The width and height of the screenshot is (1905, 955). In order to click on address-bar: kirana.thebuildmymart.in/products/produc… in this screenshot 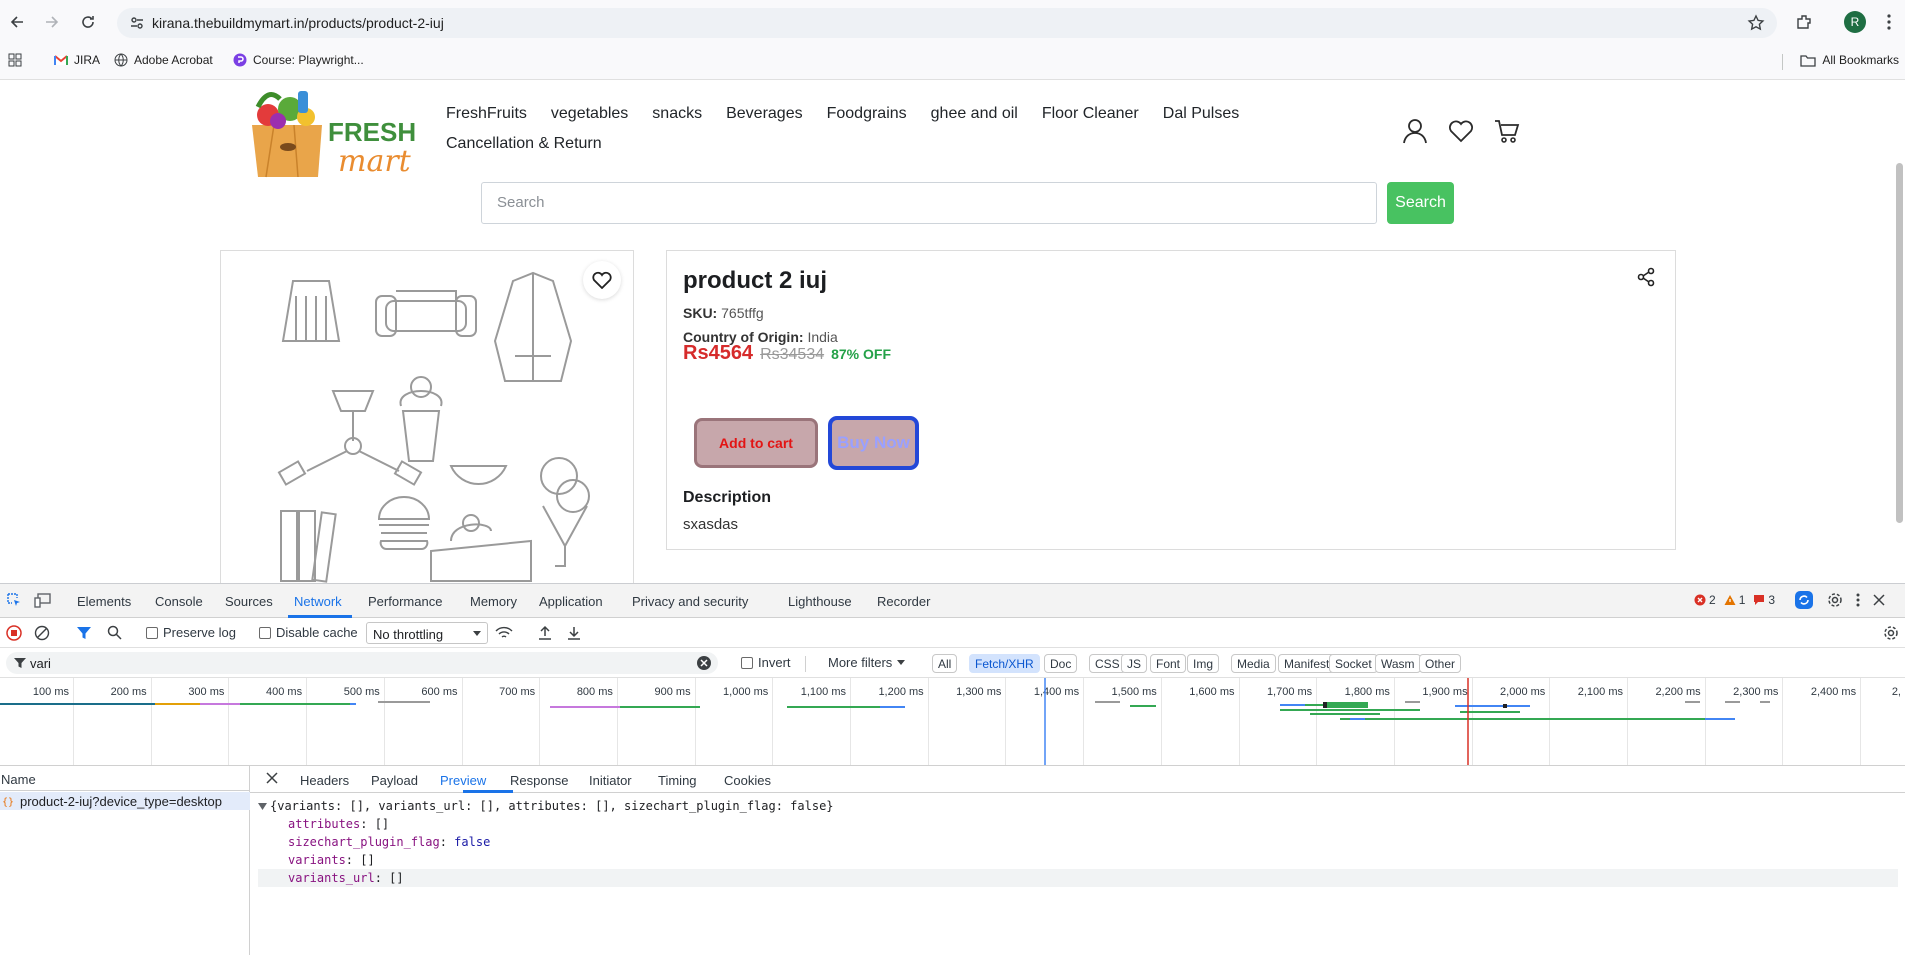, I will do `click(947, 23)`.